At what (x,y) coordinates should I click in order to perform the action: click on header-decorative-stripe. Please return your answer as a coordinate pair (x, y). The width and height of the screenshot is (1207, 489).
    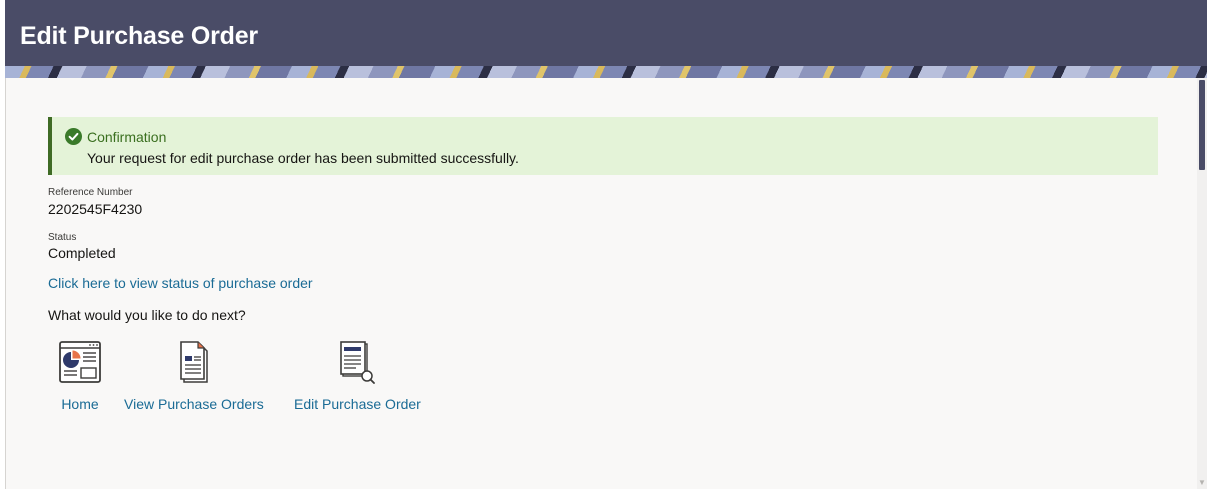
    Looking at the image, I should click on (606, 72).